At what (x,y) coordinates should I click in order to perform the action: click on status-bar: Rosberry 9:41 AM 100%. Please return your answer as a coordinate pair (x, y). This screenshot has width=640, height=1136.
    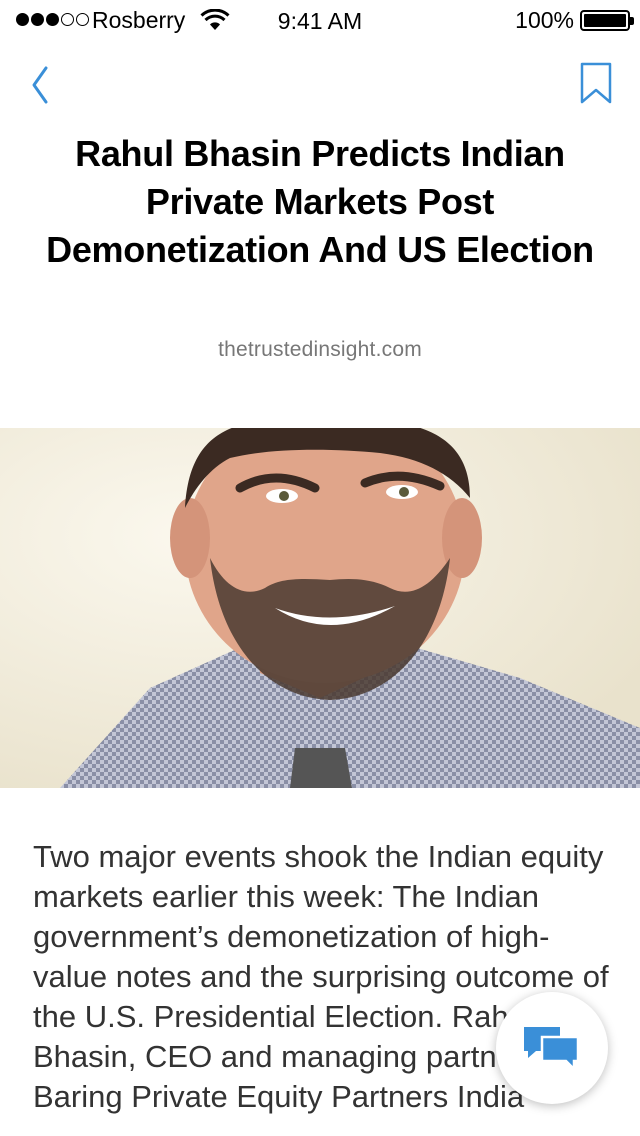
    Looking at the image, I should click on (320, 20).